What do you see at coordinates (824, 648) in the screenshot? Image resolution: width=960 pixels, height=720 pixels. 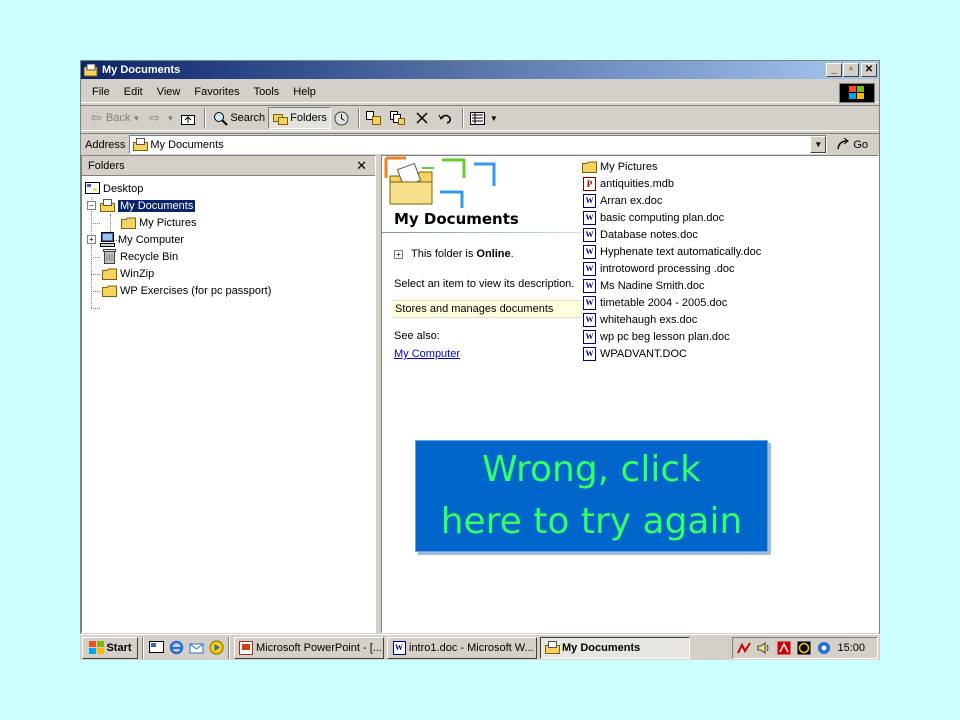 I see `messenger-icon` at bounding box center [824, 648].